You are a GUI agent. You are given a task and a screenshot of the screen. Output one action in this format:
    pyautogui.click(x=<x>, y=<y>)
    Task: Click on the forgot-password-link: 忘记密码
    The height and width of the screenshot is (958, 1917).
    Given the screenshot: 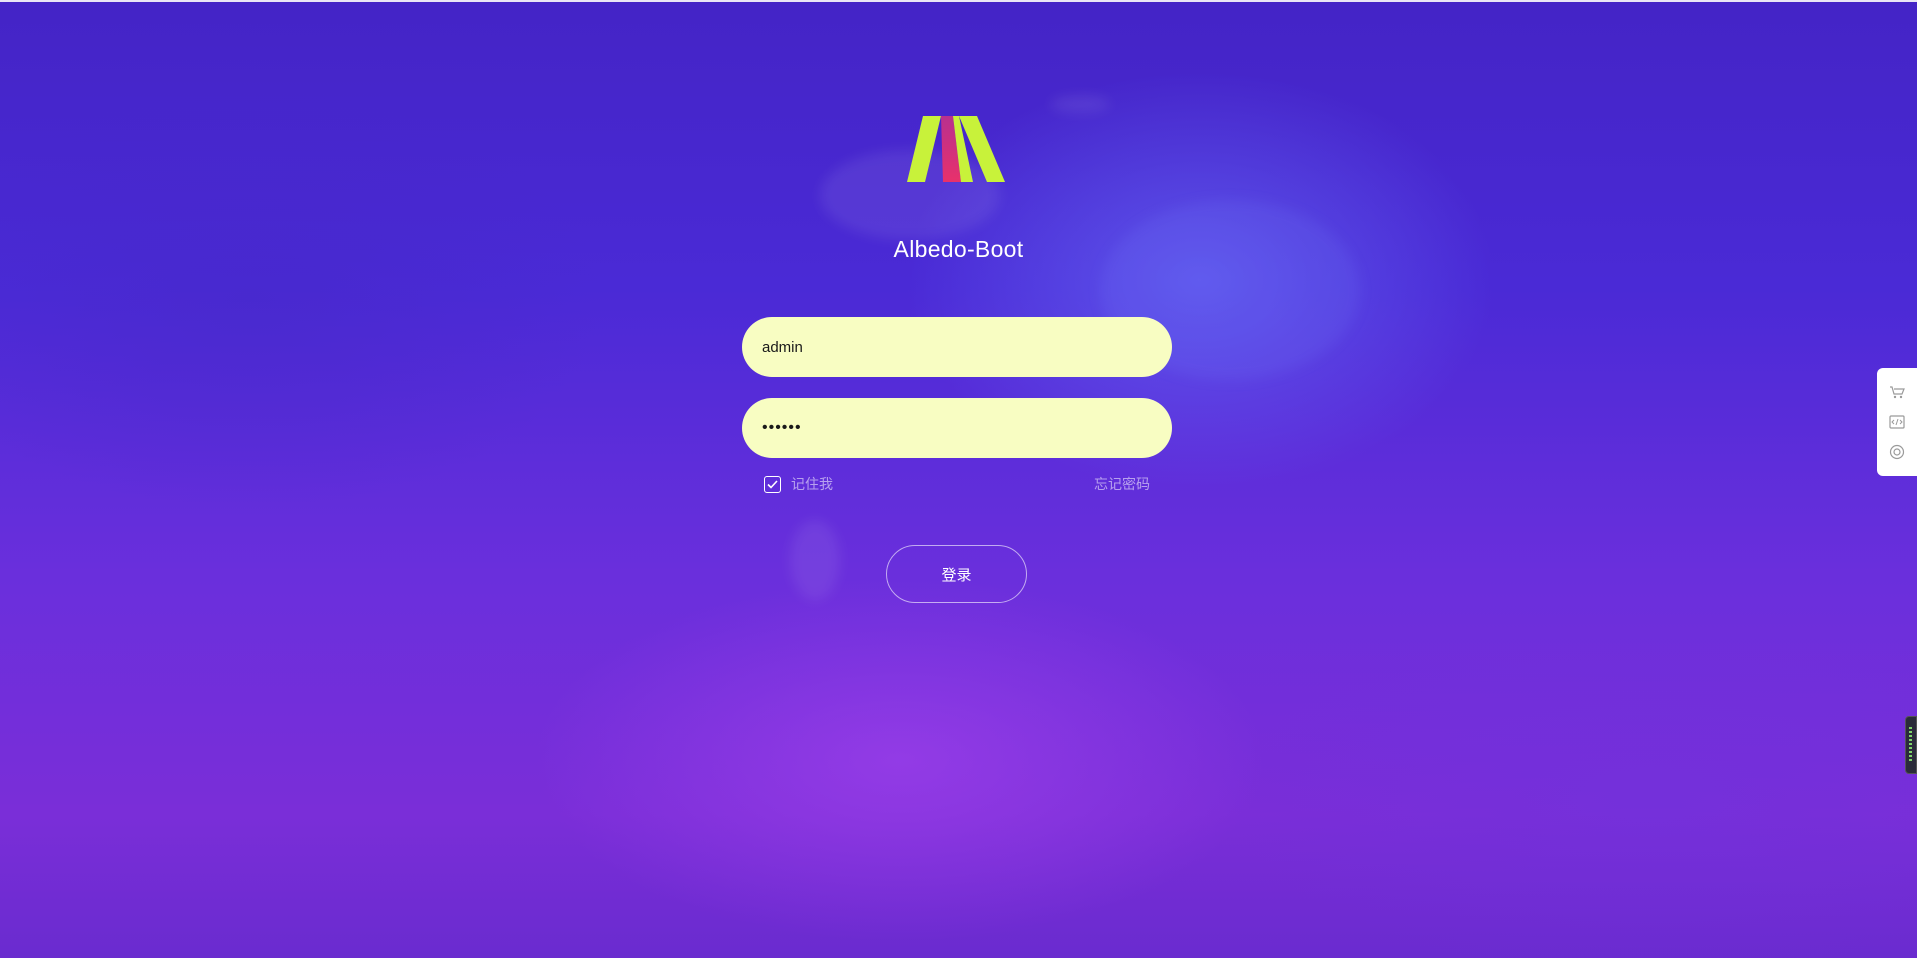 What is the action you would take?
    pyautogui.click(x=1122, y=484)
    